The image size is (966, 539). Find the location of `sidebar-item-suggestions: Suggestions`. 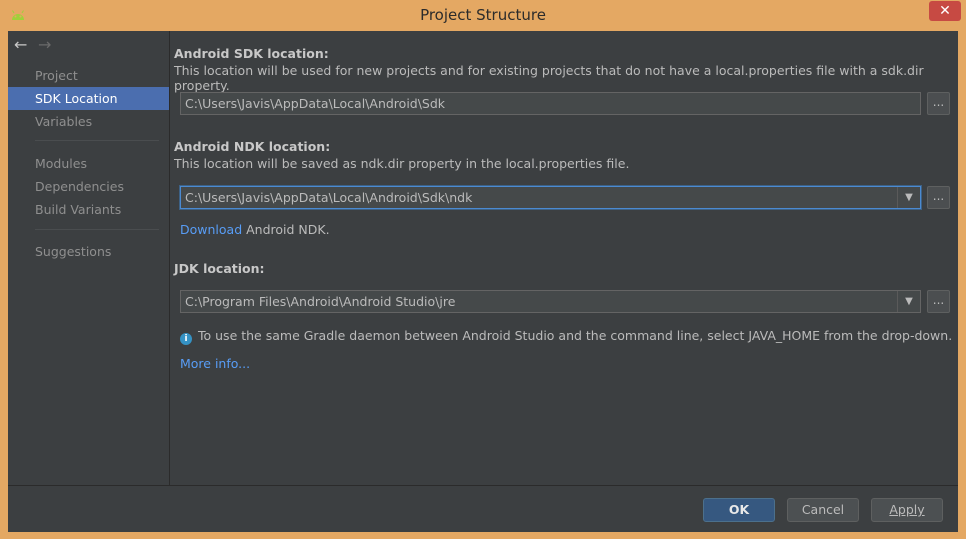

sidebar-item-suggestions: Suggestions is located at coordinates (88, 251).